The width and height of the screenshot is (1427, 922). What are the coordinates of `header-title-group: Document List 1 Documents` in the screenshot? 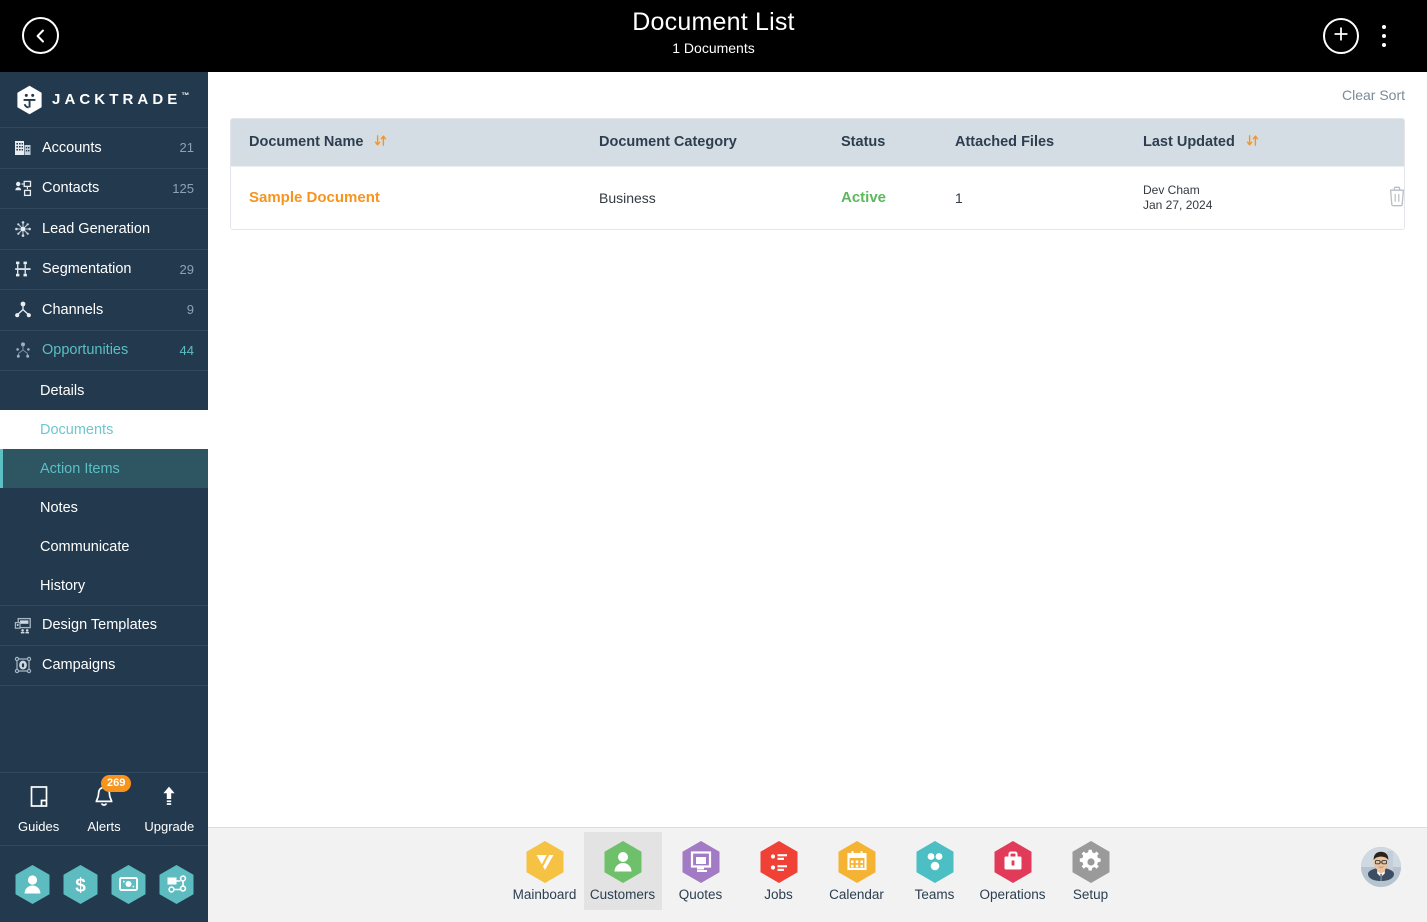 It's located at (713, 32).